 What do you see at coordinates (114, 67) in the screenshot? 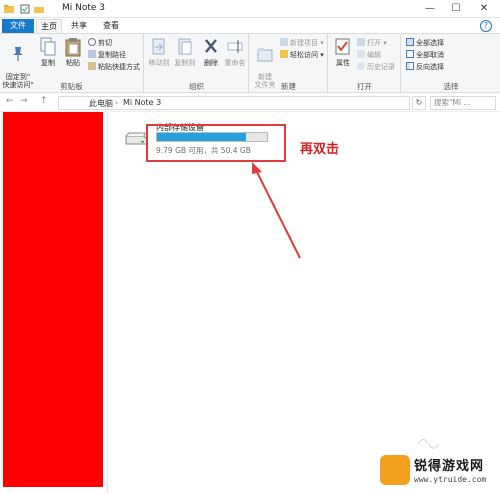
I see `paste-shortcut-button: 粘贴快捷方式` at bounding box center [114, 67].